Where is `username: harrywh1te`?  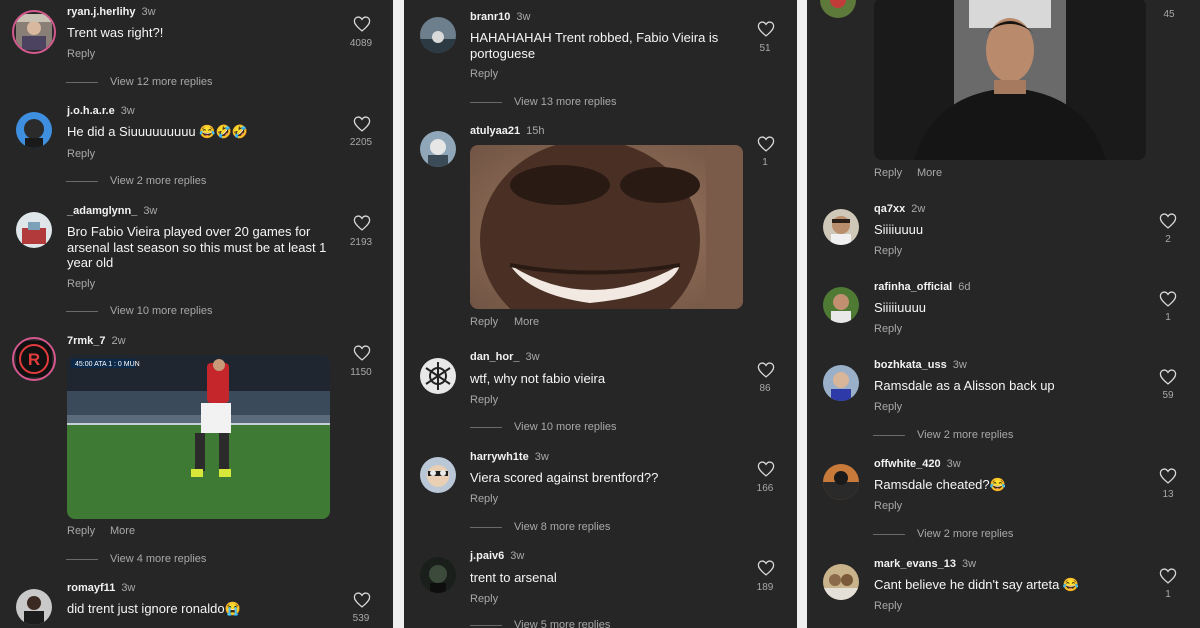
username: harrywh1te is located at coordinates (499, 457).